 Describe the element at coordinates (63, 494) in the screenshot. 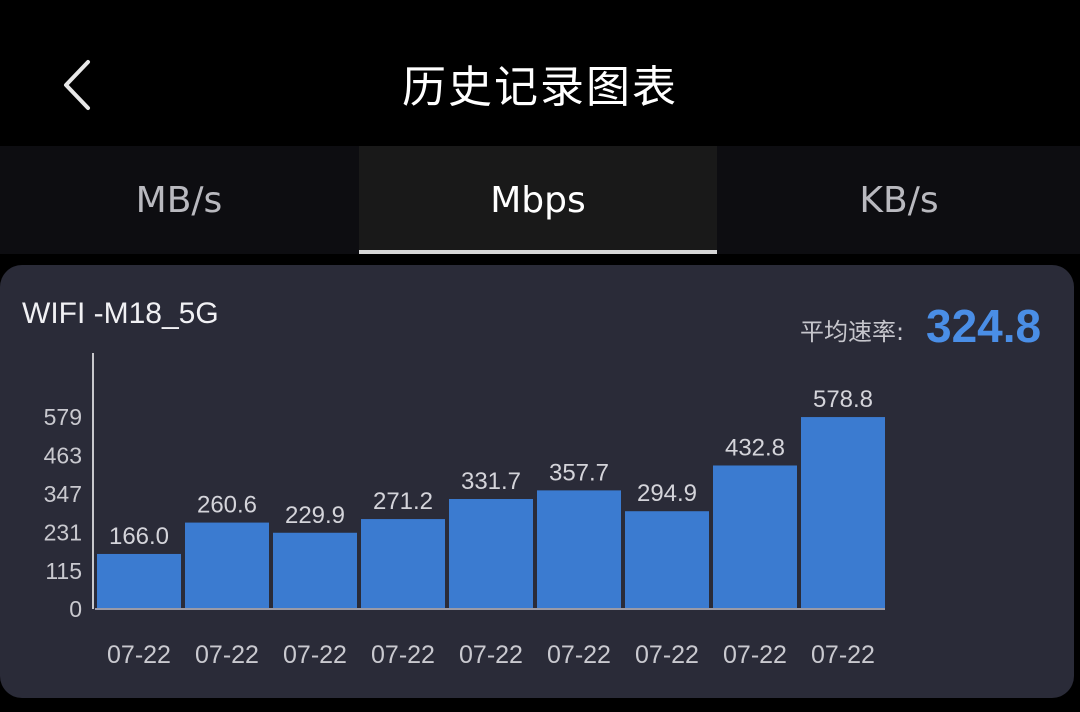

I see `y-tick-label: 347` at that location.